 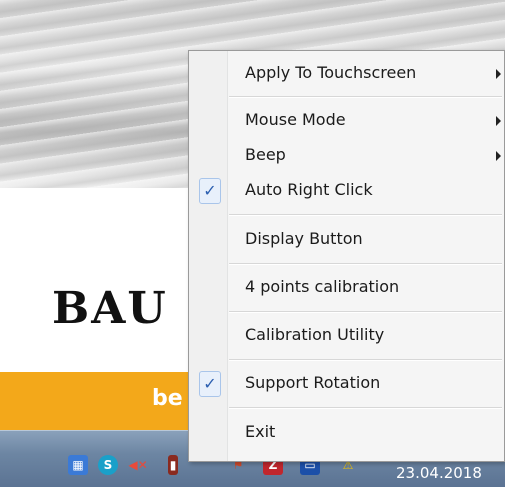 I want to click on menu-item-support-rotation: ✓ Support Rotation, so click(x=346, y=384).